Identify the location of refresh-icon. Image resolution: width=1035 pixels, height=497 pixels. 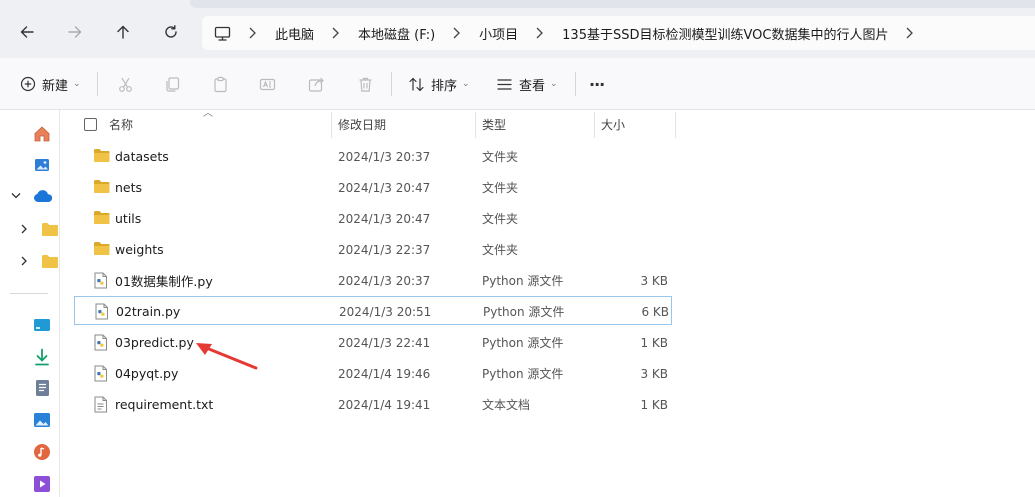
(171, 31).